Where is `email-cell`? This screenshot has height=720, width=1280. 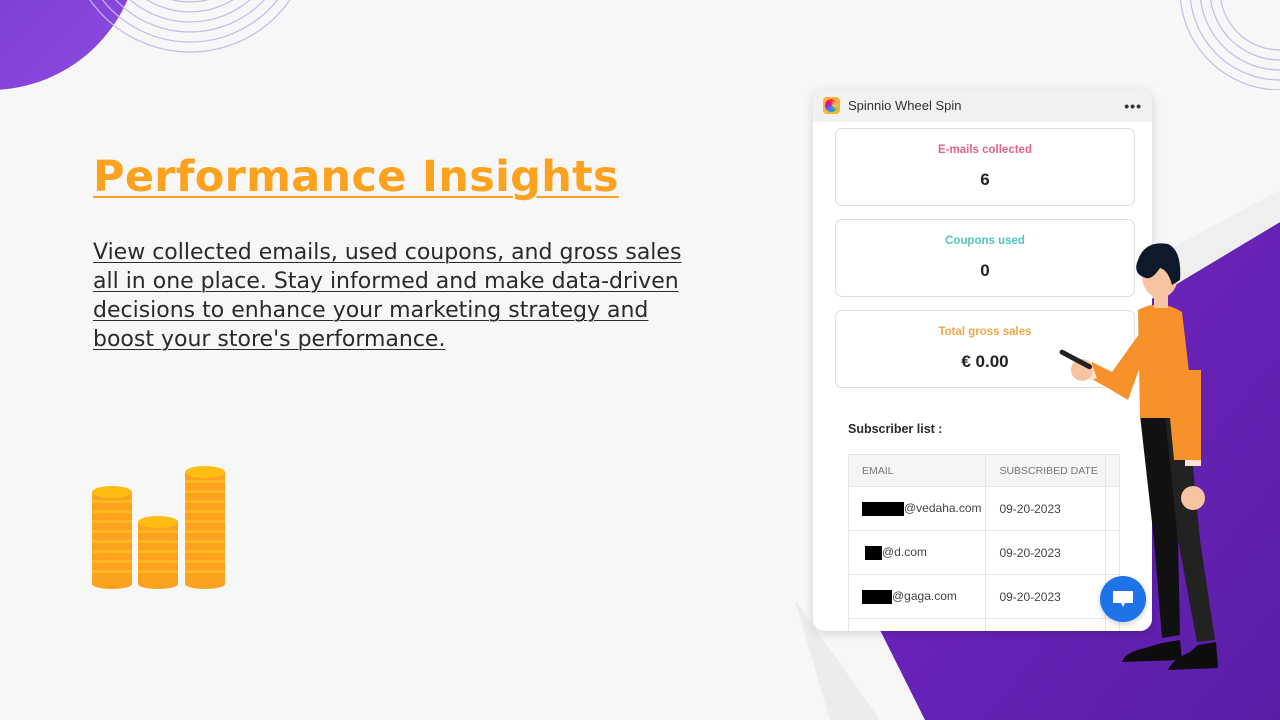 email-cell is located at coordinates (917, 624).